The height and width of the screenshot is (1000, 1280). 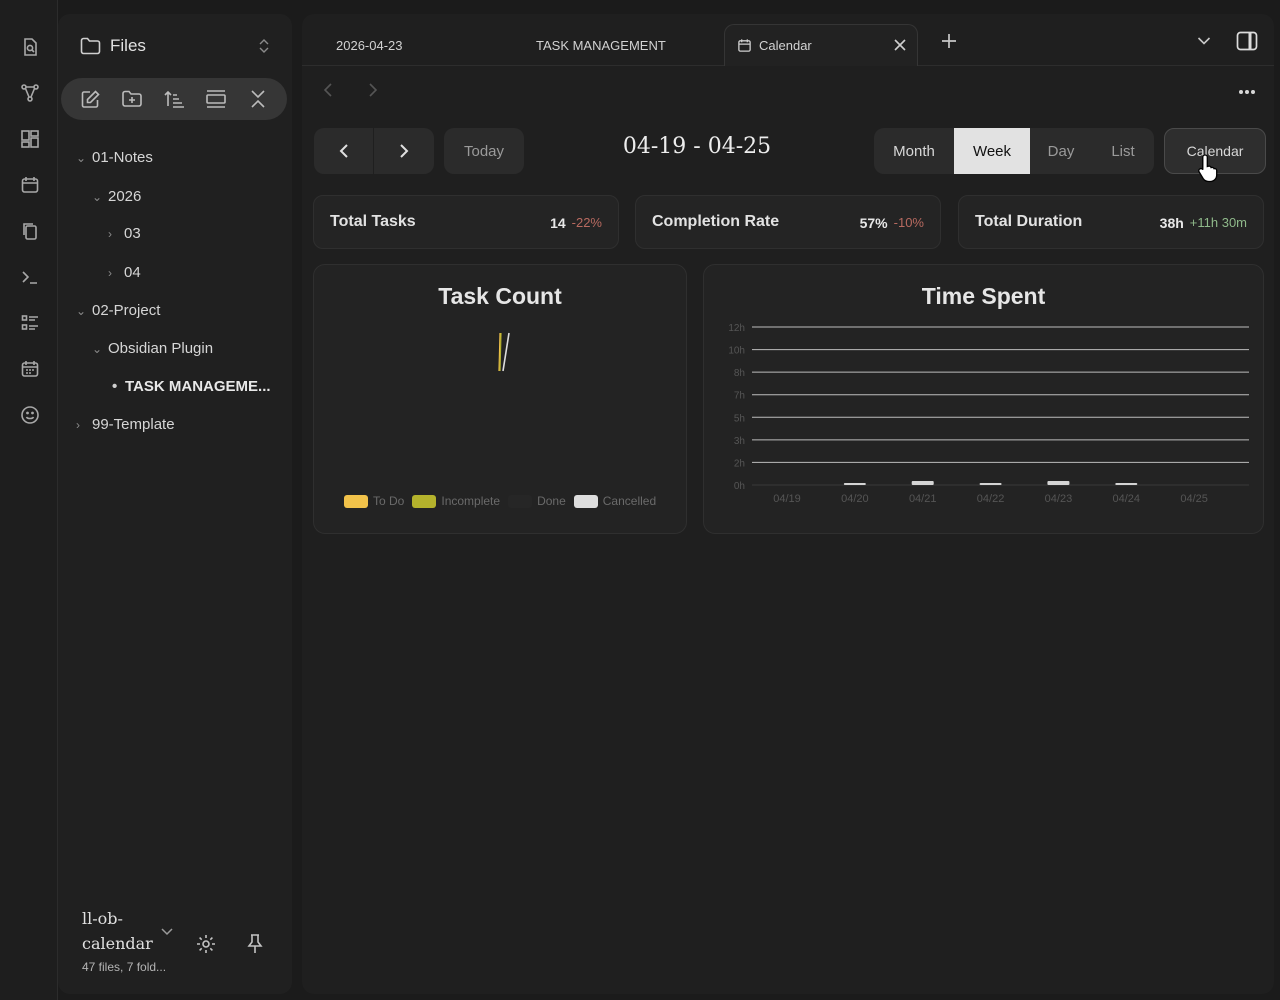 I want to click on search-file-icon, so click(x=30, y=47).